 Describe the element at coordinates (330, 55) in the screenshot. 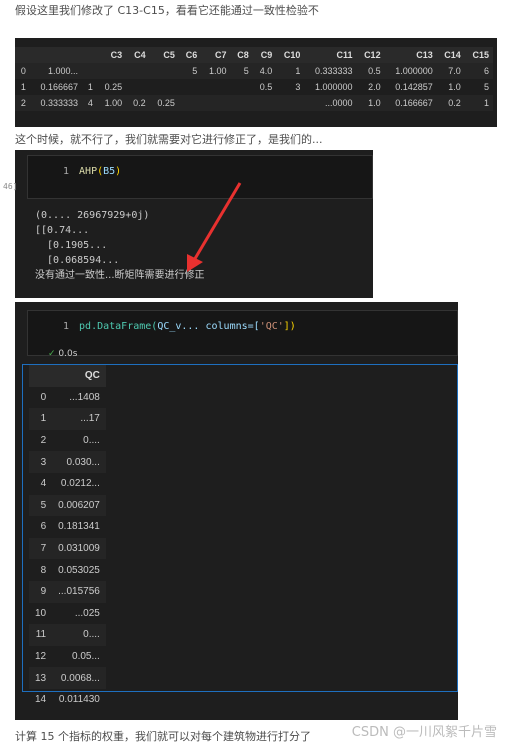

I see `column-header: C11` at that location.